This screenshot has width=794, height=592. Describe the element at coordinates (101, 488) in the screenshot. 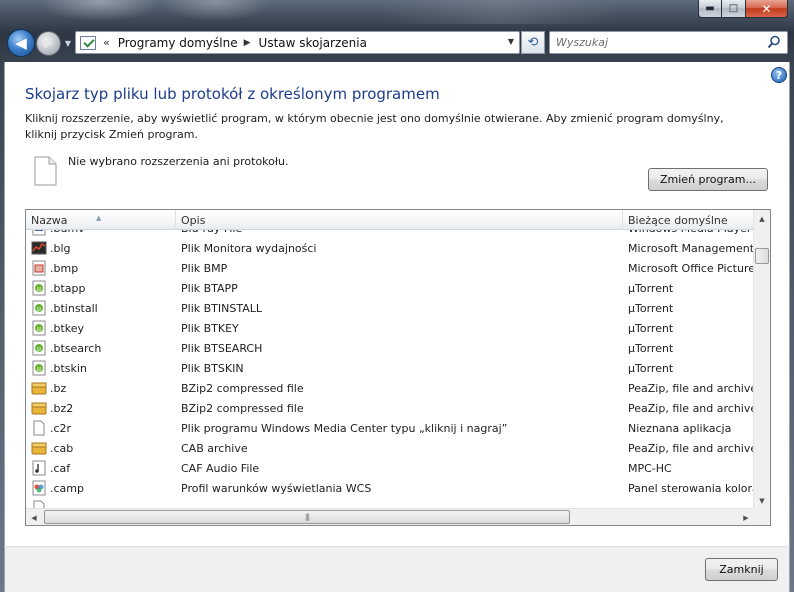

I see `cell-extension: .camp` at that location.